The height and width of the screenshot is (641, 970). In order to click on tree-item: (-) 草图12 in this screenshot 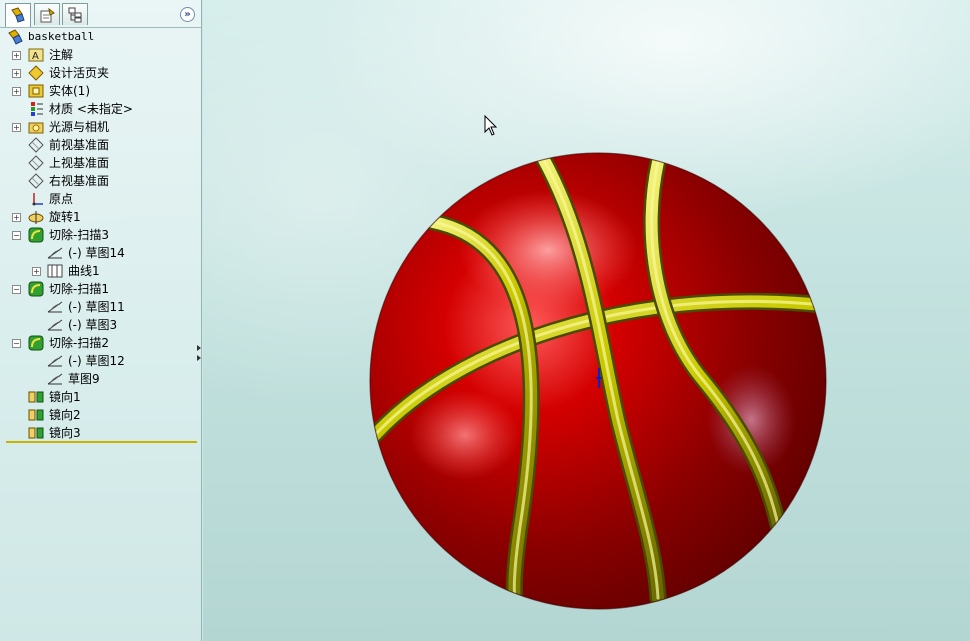, I will do `click(100, 361)`.